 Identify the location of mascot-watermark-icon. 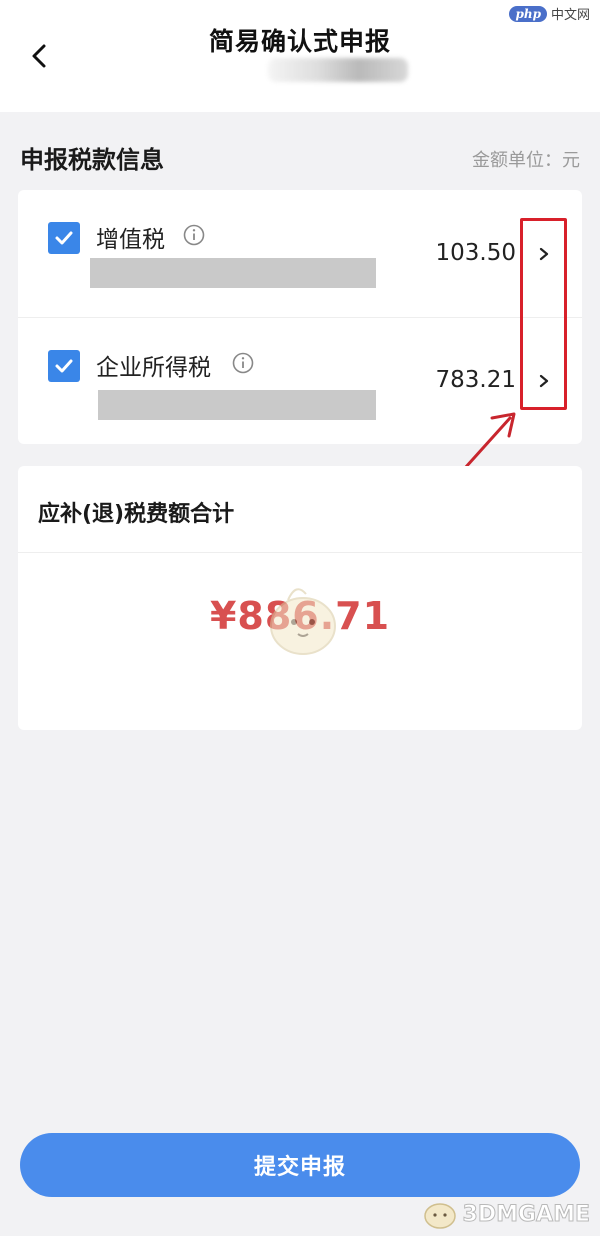
(303, 621).